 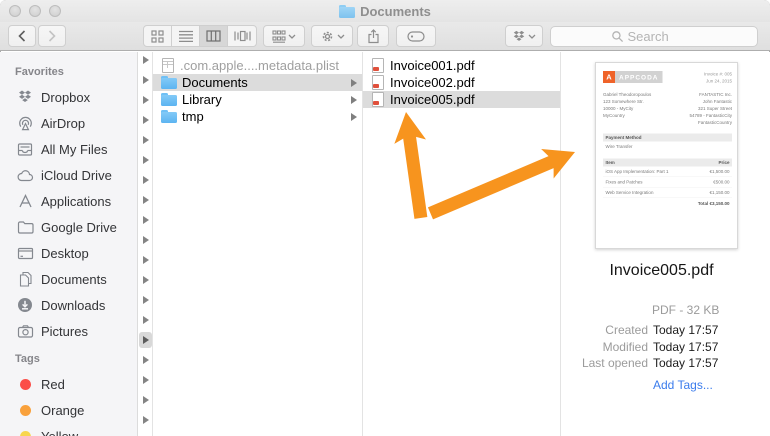 What do you see at coordinates (461, 65) in the screenshot?
I see `file-row-invoice001: Invoice001.pdf` at bounding box center [461, 65].